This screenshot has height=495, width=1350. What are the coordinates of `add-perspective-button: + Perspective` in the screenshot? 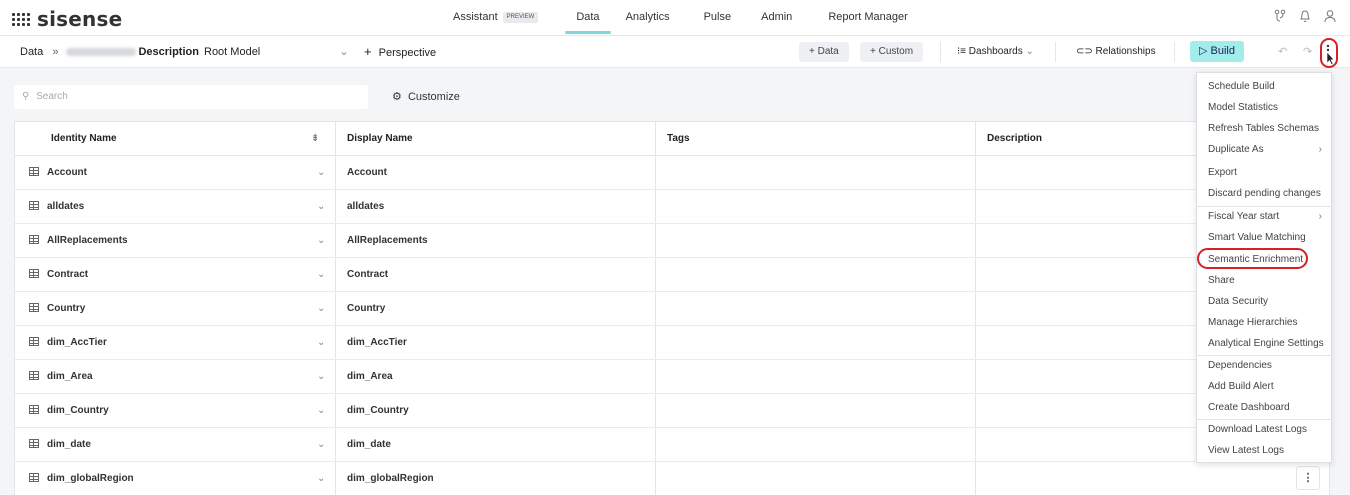 It's located at (400, 52).